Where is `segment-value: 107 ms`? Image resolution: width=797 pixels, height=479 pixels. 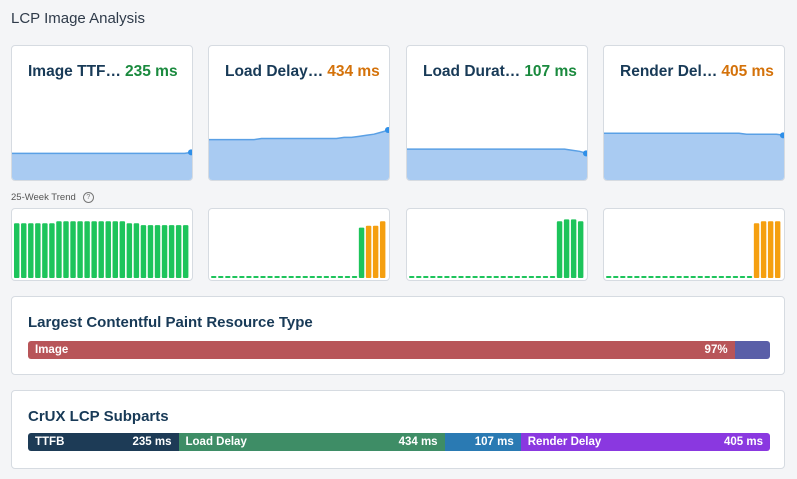
segment-value: 107 ms is located at coordinates (494, 442).